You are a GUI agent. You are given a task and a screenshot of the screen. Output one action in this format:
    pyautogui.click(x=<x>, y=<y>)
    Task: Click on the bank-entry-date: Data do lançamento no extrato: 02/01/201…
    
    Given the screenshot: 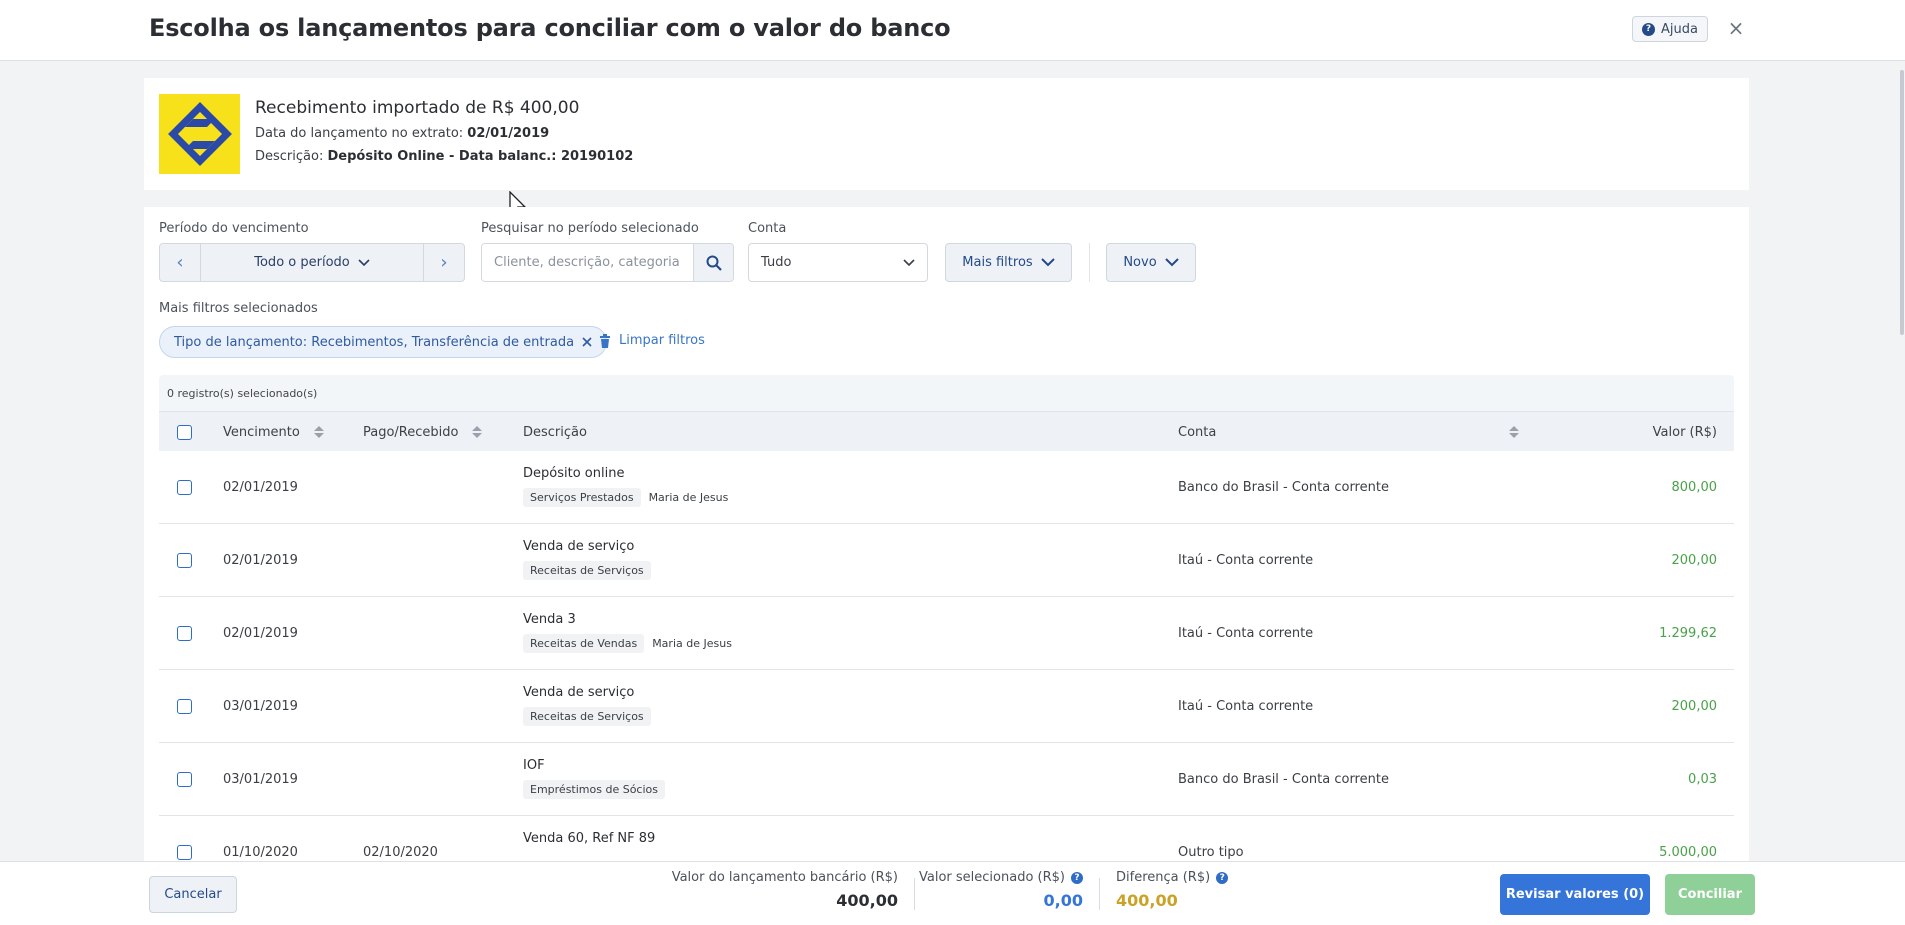 What is the action you would take?
    pyautogui.click(x=402, y=133)
    